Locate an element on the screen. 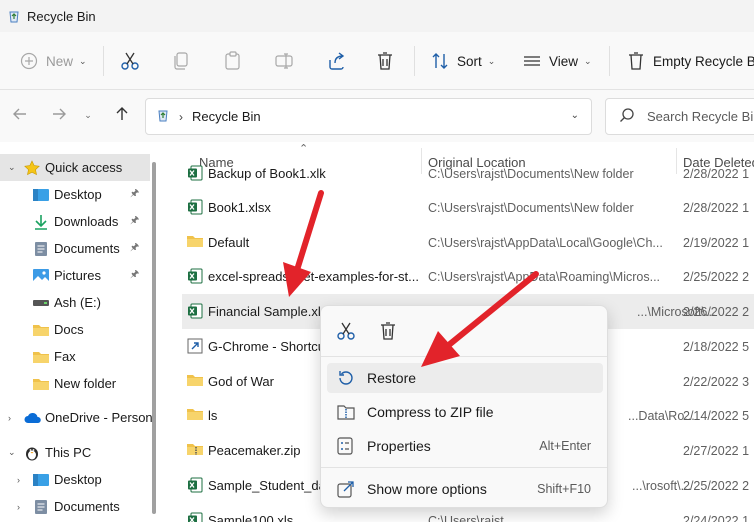 The image size is (754, 522). annotation-arrow-file is located at coordinates (303, 243).